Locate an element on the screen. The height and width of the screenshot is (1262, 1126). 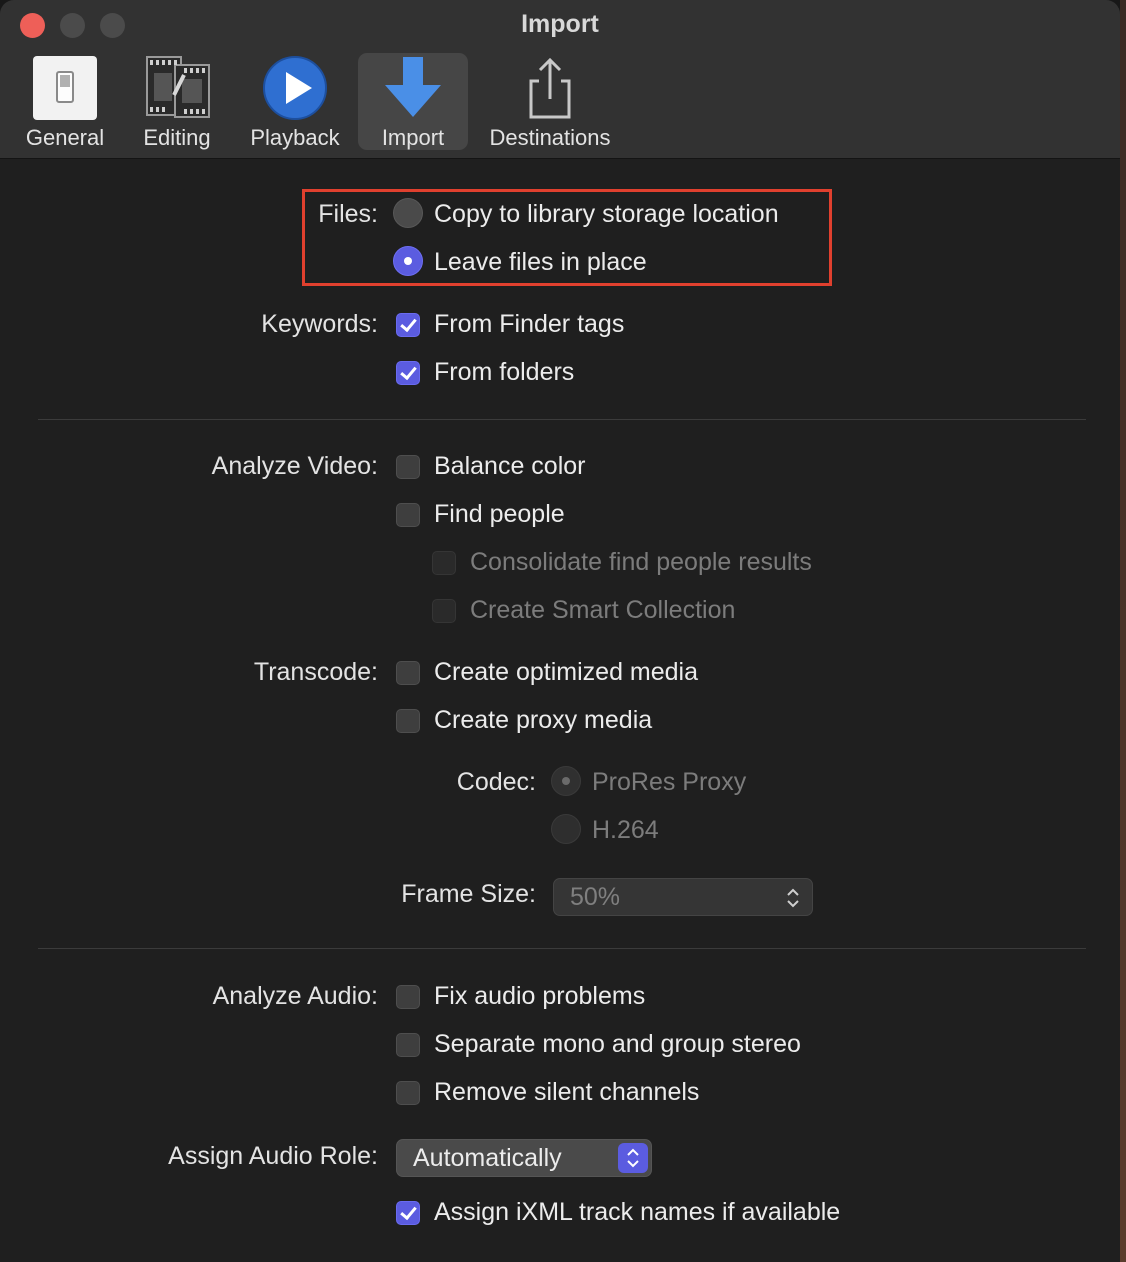
keywords-label: Keywords: is located at coordinates (319, 324).